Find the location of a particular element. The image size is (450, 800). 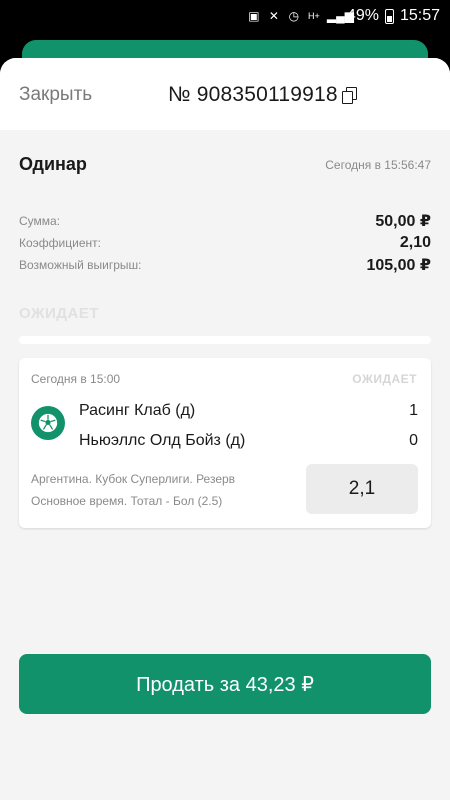

notification-icon: ▣ is located at coordinates (254, 16).